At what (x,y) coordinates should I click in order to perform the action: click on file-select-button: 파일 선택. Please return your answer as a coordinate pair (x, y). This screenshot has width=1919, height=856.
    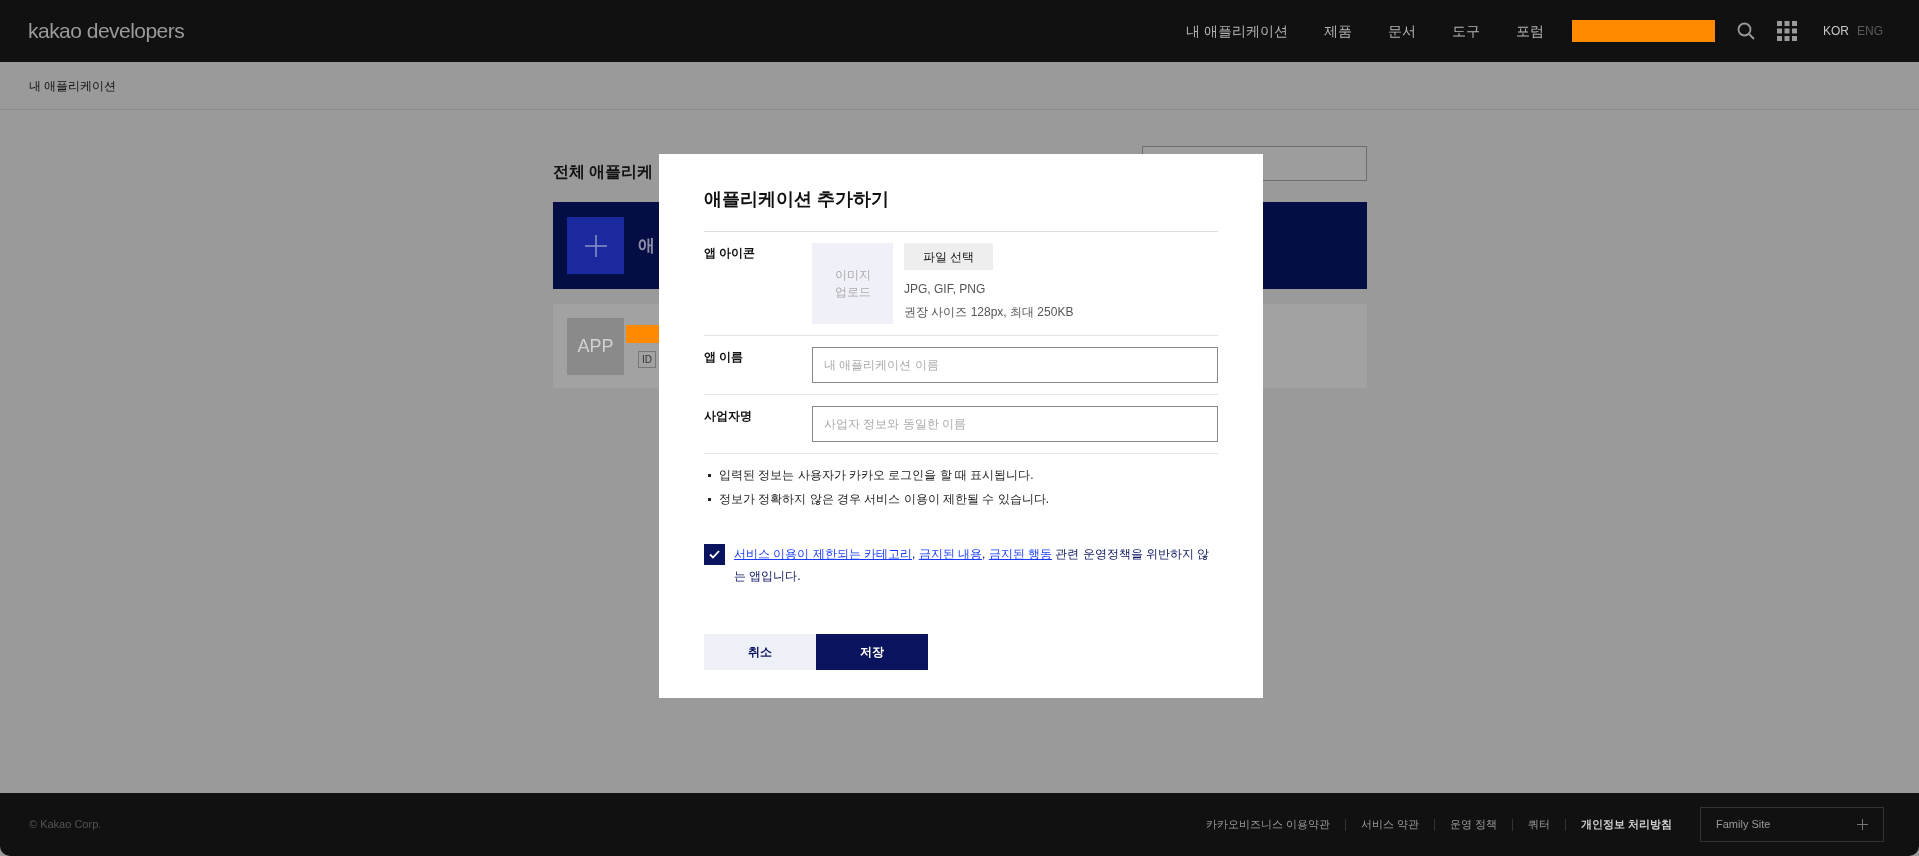
    Looking at the image, I should click on (948, 256).